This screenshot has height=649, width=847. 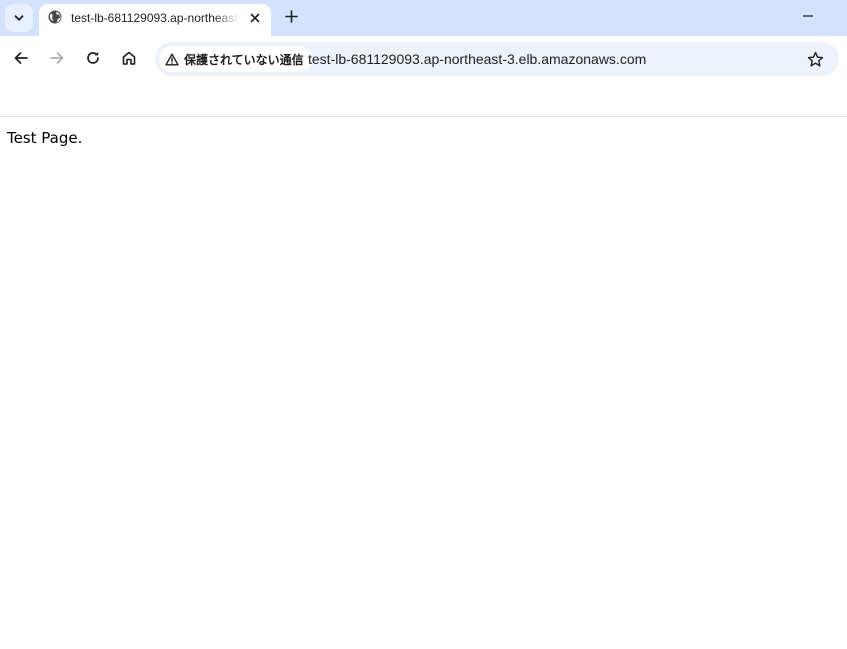 I want to click on plus-icon, so click(x=291, y=16).